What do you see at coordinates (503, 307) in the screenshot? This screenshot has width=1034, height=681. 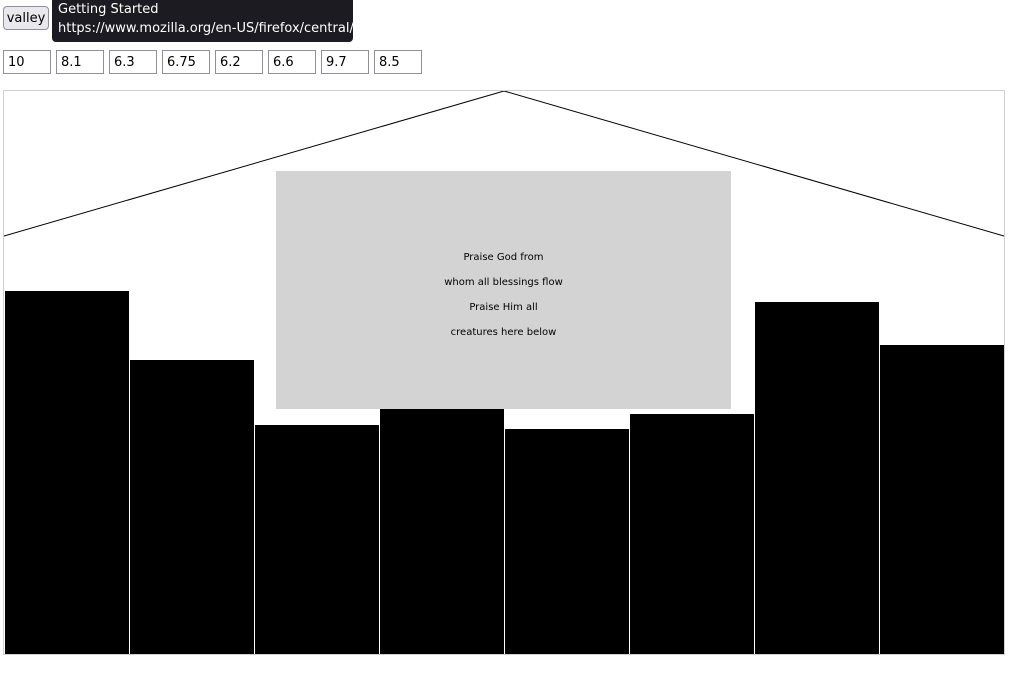 I see `lyrics-line: Praise Him all` at bounding box center [503, 307].